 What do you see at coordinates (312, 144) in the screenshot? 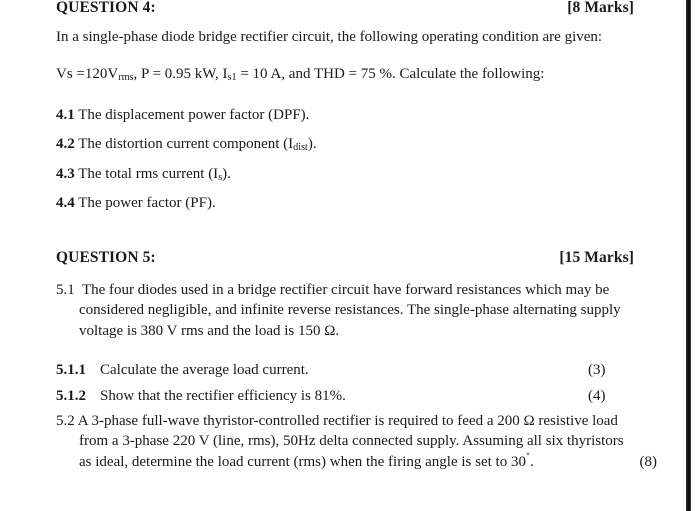
I see `question-item-4-2-text-after: ).` at bounding box center [312, 144].